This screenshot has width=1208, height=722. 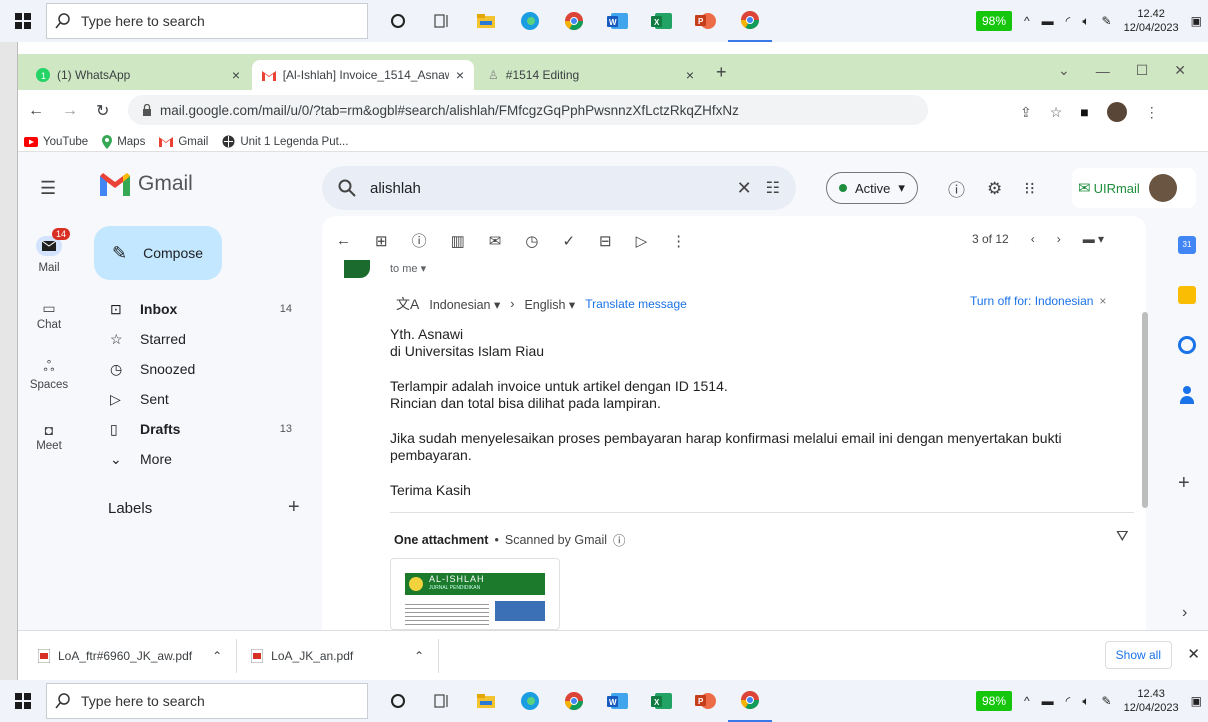 I want to click on reload-button: ↻, so click(x=102, y=111).